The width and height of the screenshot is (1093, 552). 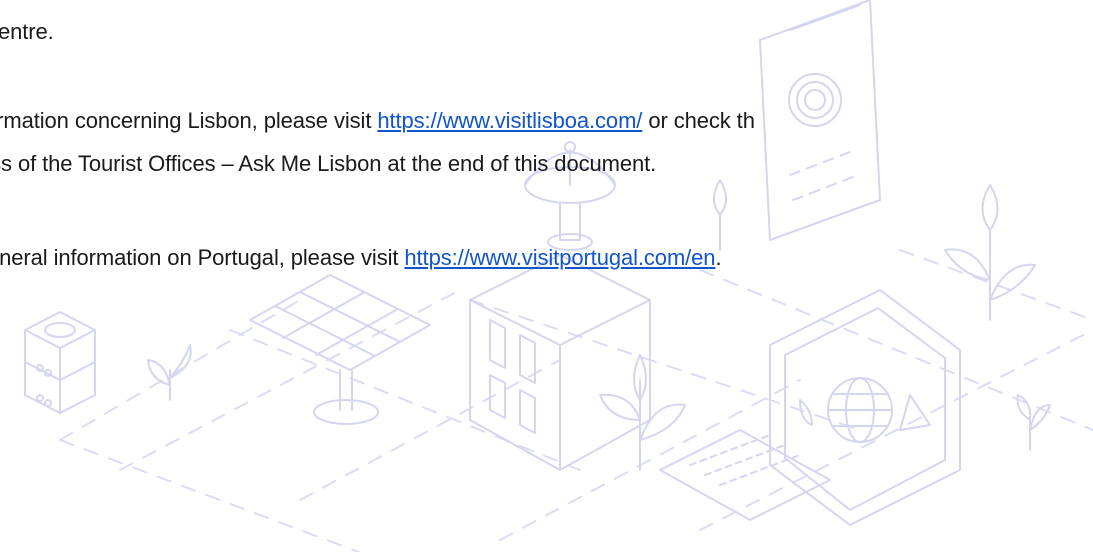 I want to click on monitor-globe-icon, so click(x=865, y=407).